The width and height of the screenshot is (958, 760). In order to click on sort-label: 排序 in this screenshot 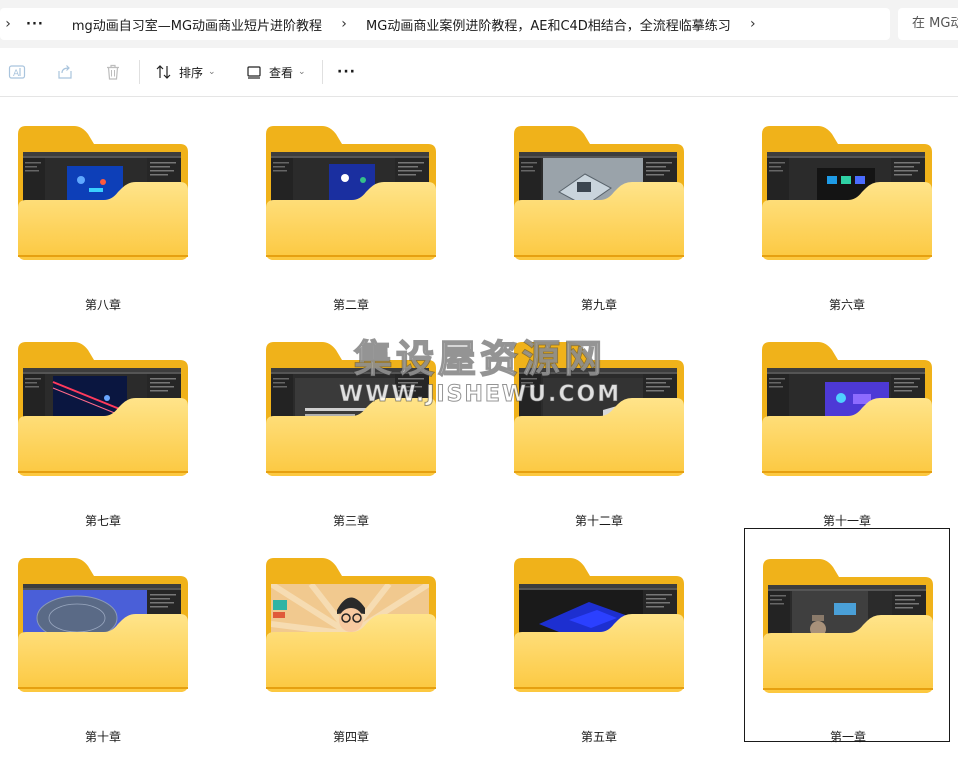, I will do `click(191, 72)`.